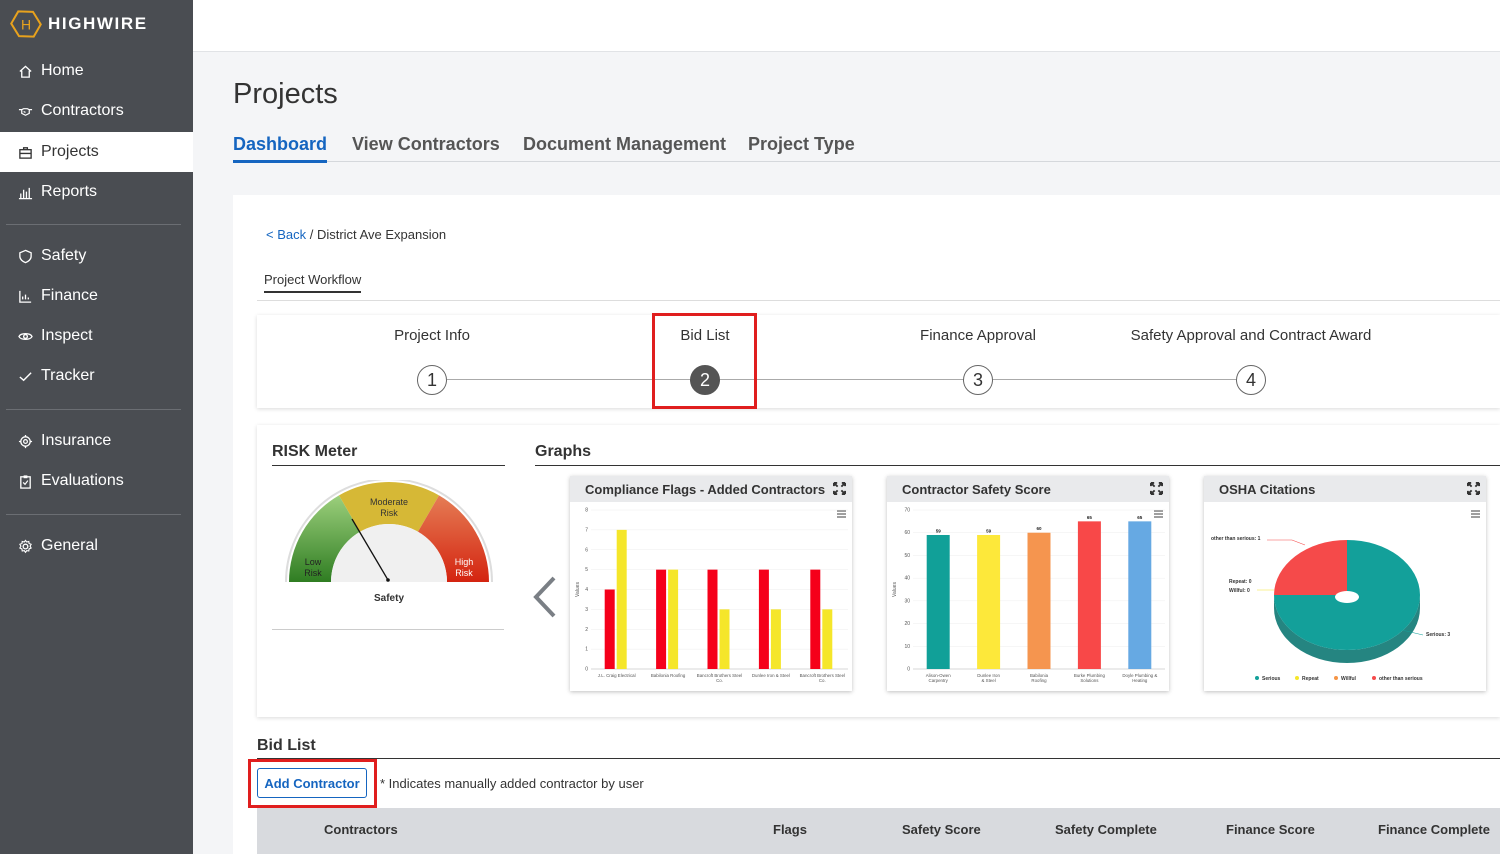 The width and height of the screenshot is (1500, 854). I want to click on y-axis-label: Values, so click(895, 589).